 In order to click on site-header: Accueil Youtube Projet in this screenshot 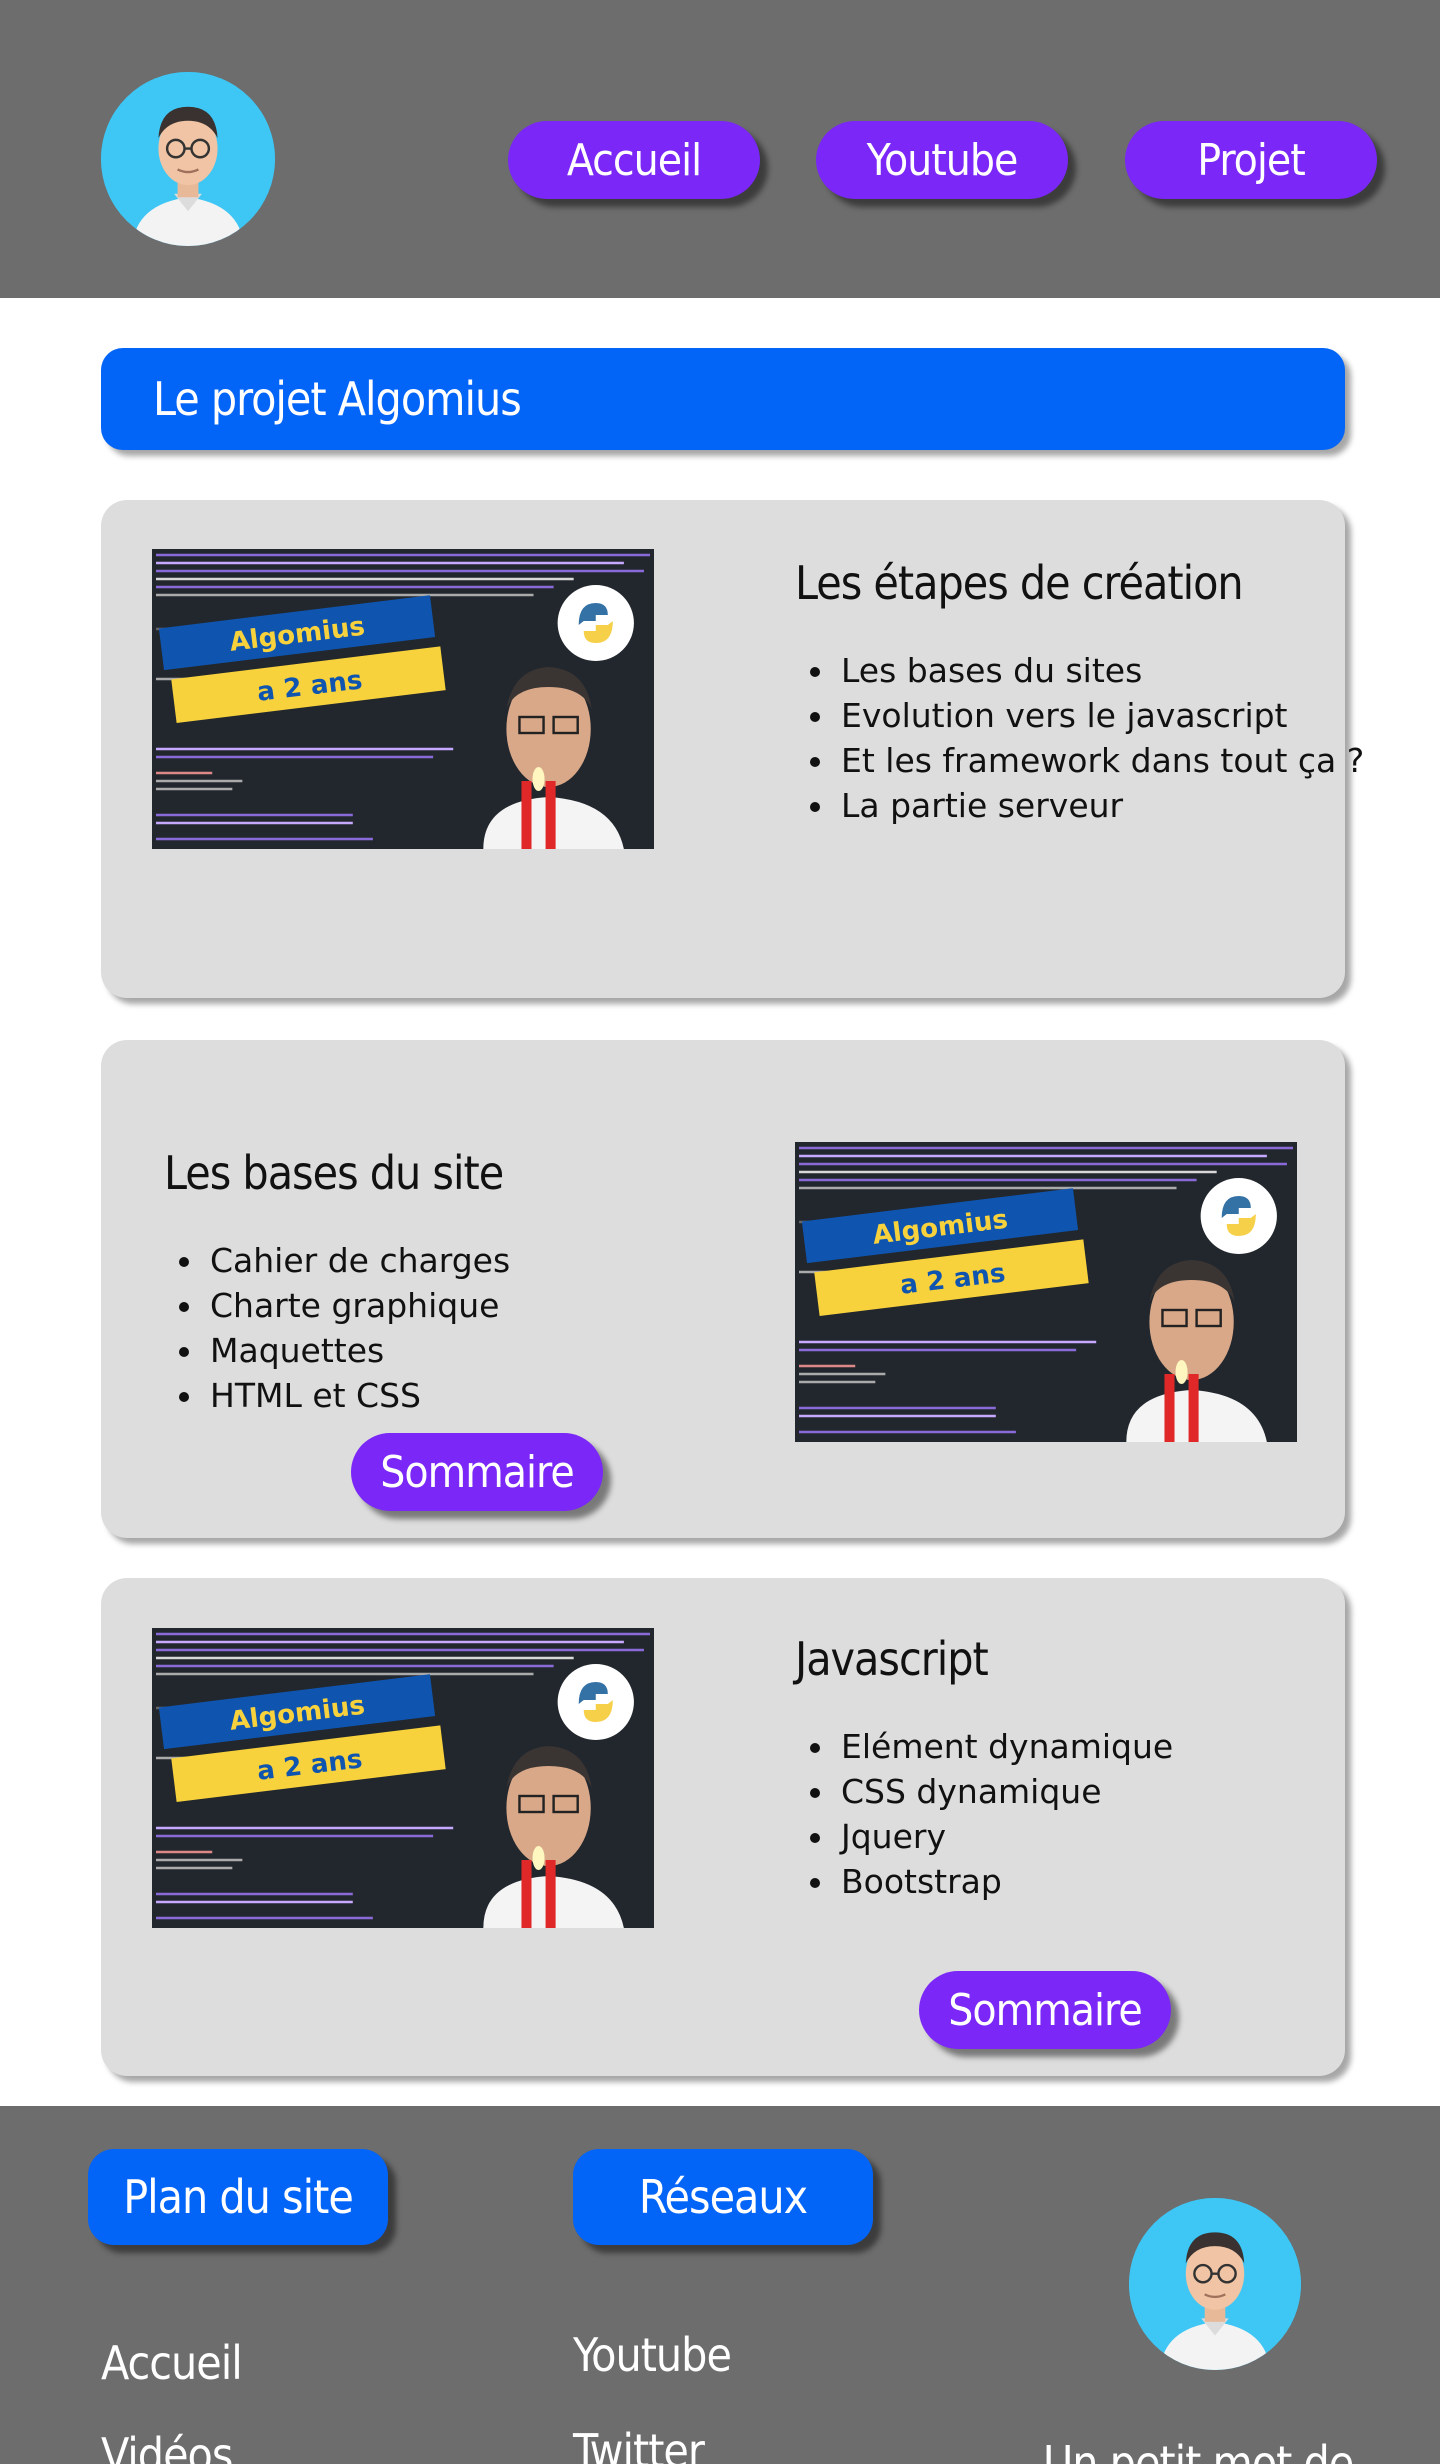, I will do `click(720, 149)`.